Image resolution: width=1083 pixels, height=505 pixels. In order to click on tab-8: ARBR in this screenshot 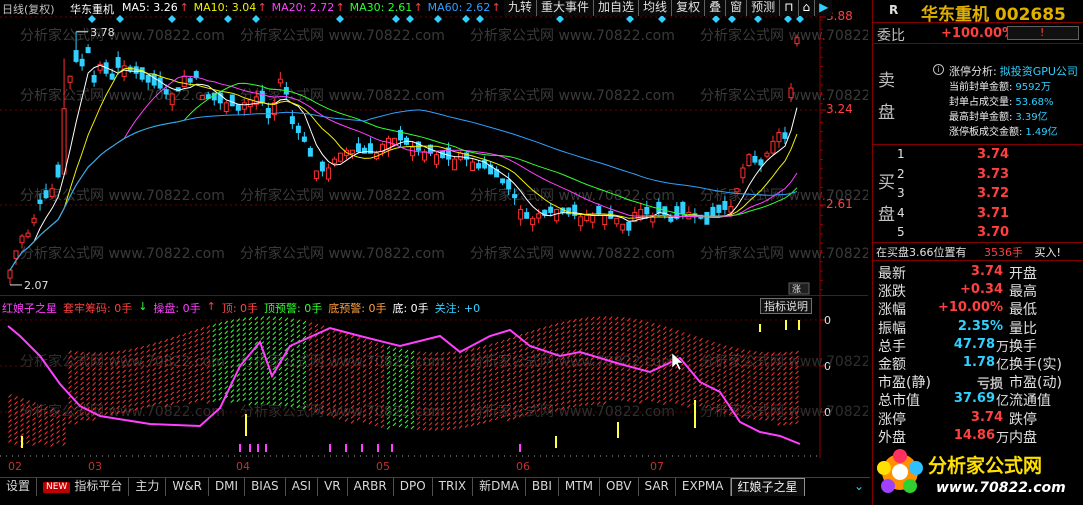, I will do `click(371, 487)`.